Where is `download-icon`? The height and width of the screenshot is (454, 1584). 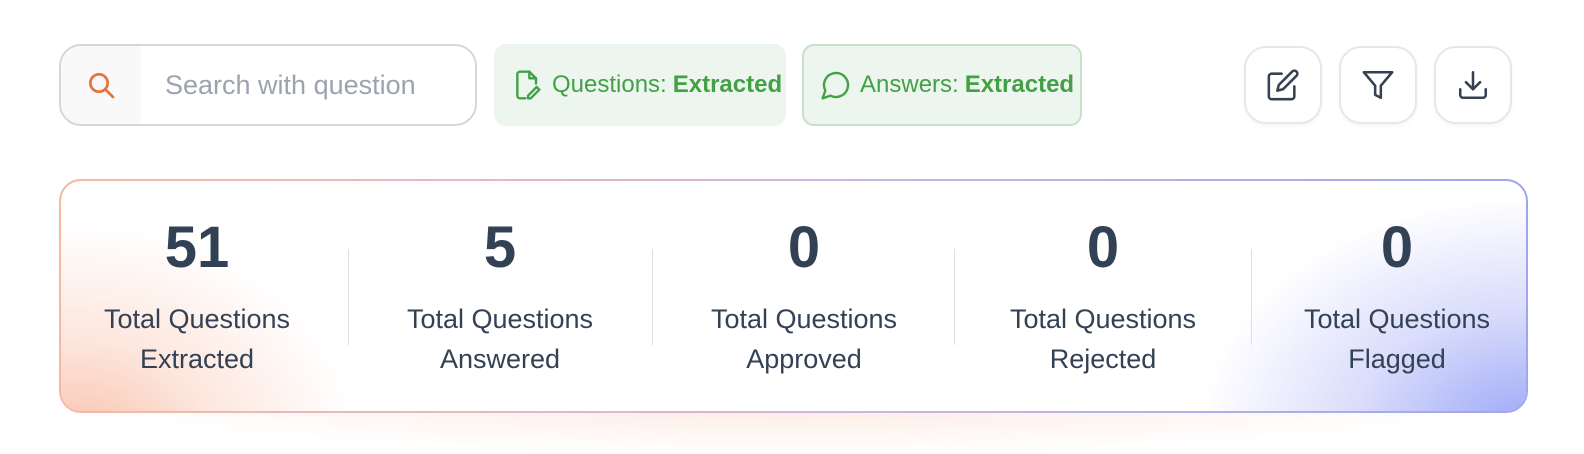
download-icon is located at coordinates (1473, 85).